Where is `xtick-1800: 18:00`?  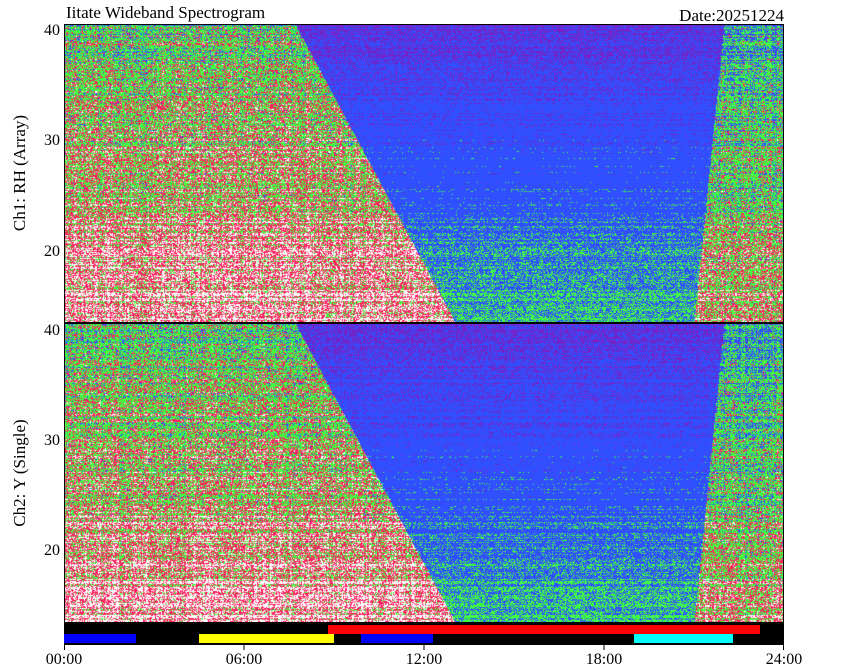
xtick-1800: 18:00 is located at coordinates (604, 659).